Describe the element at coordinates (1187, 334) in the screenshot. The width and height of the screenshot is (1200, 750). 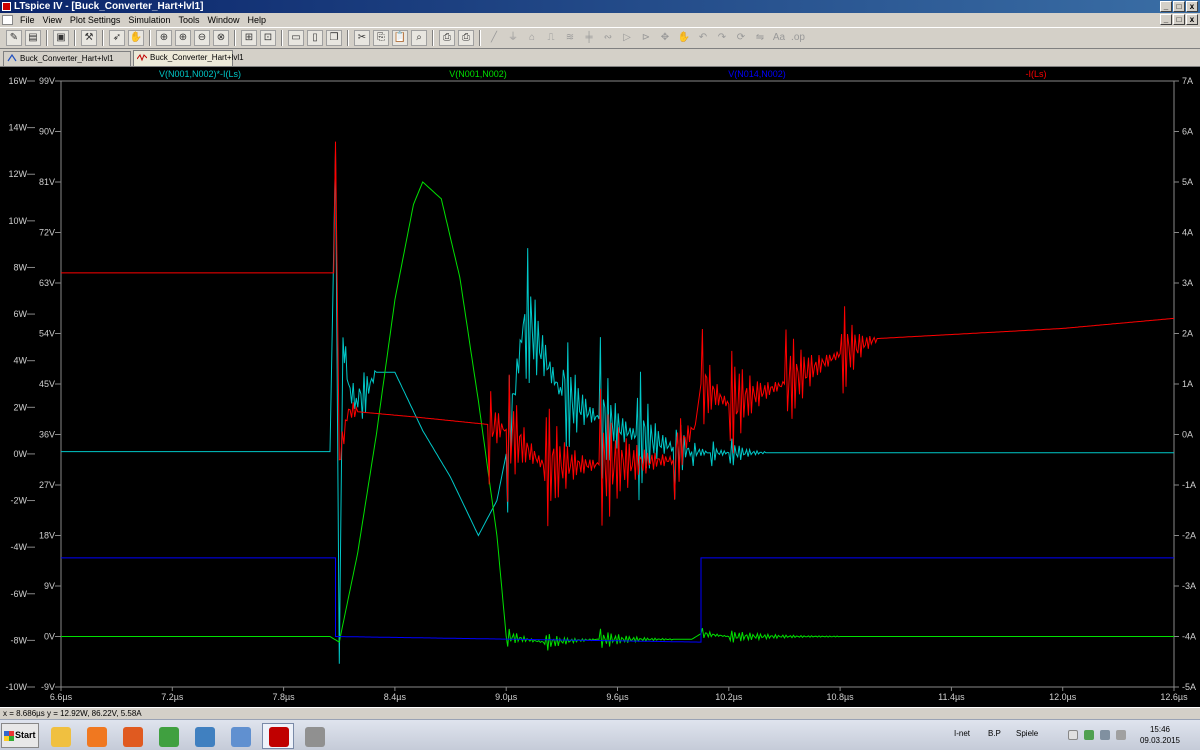
I see `y-tick-label-current: 2A` at that location.